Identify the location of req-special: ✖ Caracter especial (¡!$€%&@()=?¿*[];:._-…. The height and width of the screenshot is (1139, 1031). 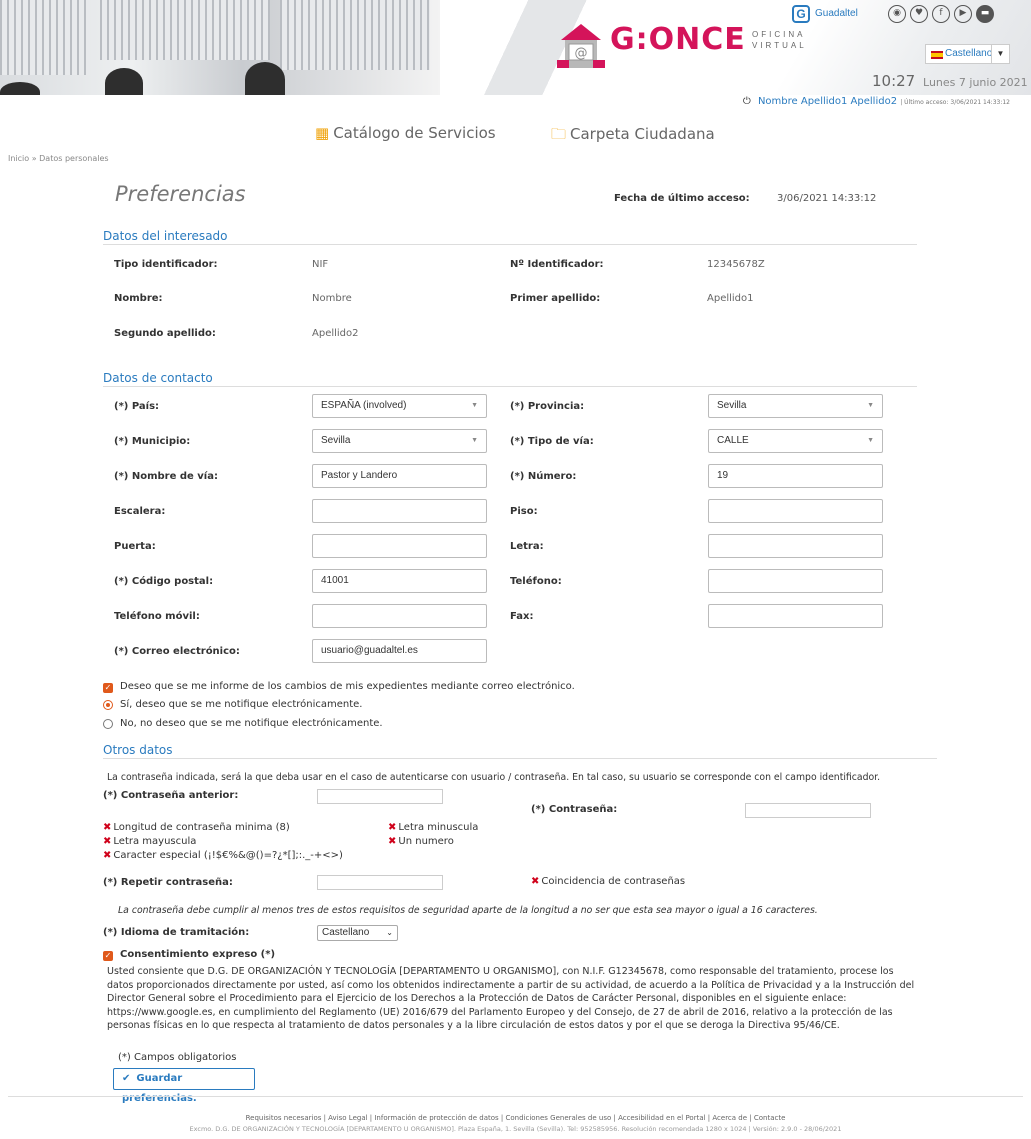
(223, 855).